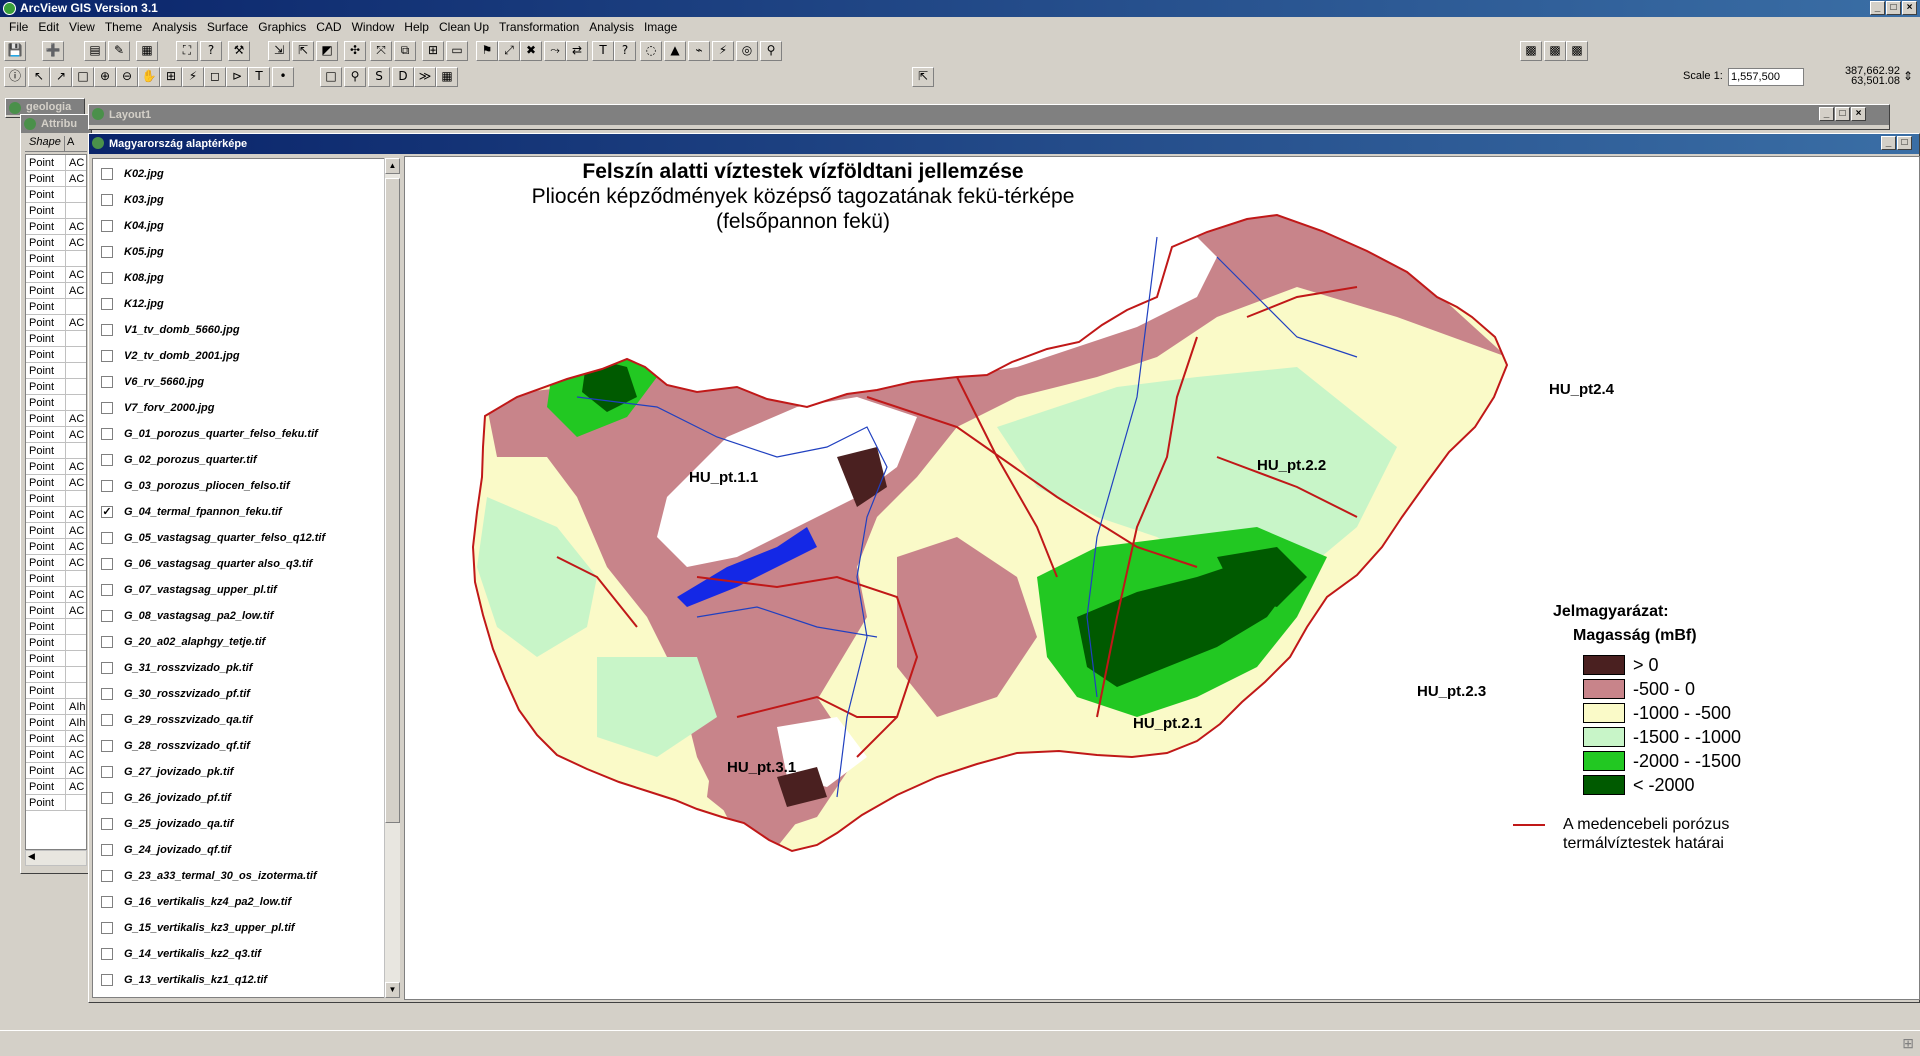 The height and width of the screenshot is (1056, 1920). I want to click on zoom-active-icon: ⇱, so click(303, 51).